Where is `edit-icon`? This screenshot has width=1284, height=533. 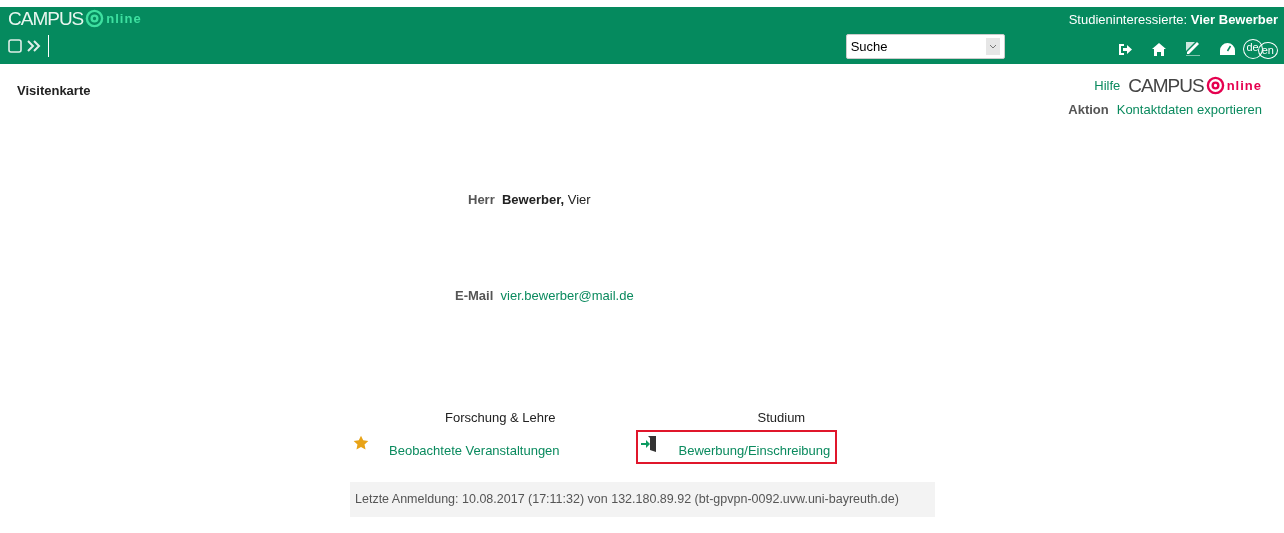
edit-icon is located at coordinates (1192, 49).